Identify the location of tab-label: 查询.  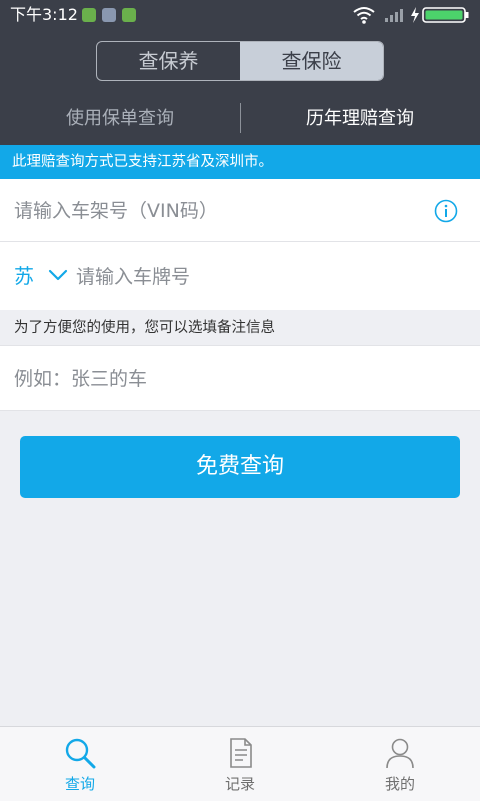
(79, 784).